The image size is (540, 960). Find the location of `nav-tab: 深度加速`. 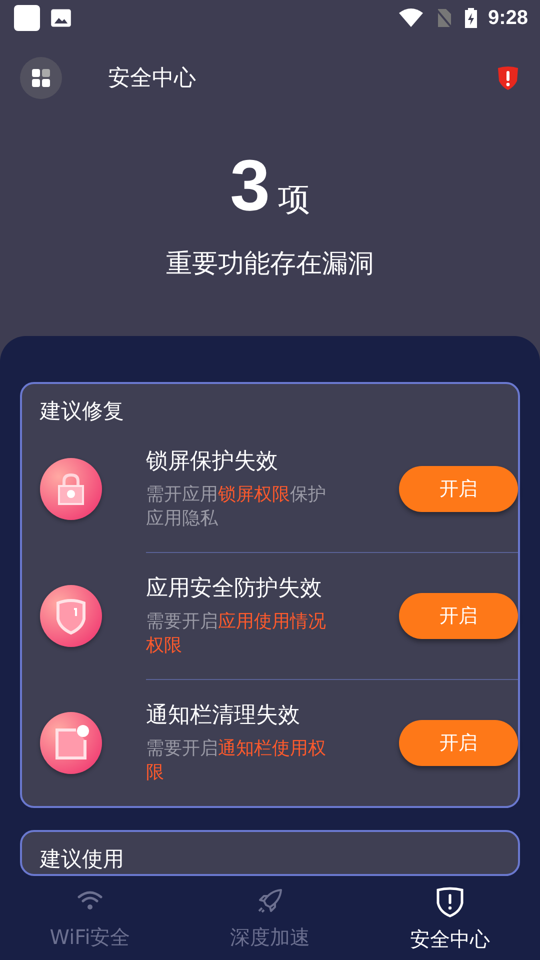

nav-tab: 深度加速 is located at coordinates (270, 918).